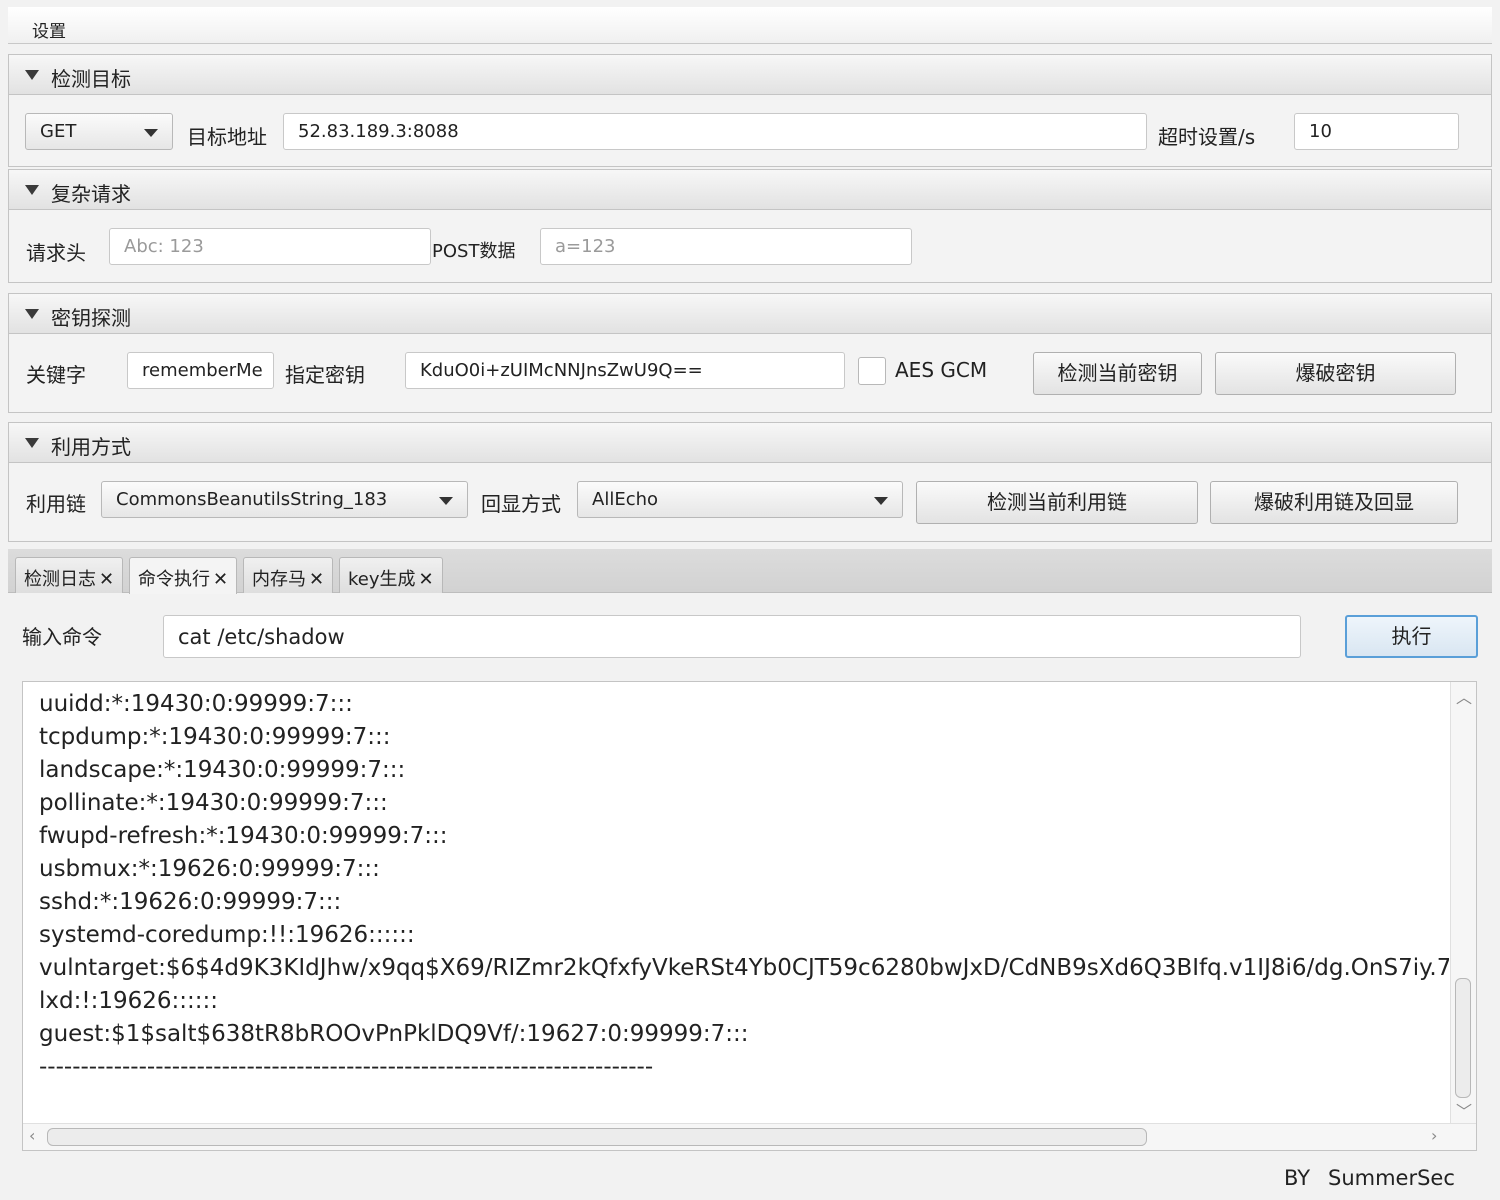 The image size is (1500, 1200). I want to click on chevron-left-icon: ‹, so click(32, 1135).